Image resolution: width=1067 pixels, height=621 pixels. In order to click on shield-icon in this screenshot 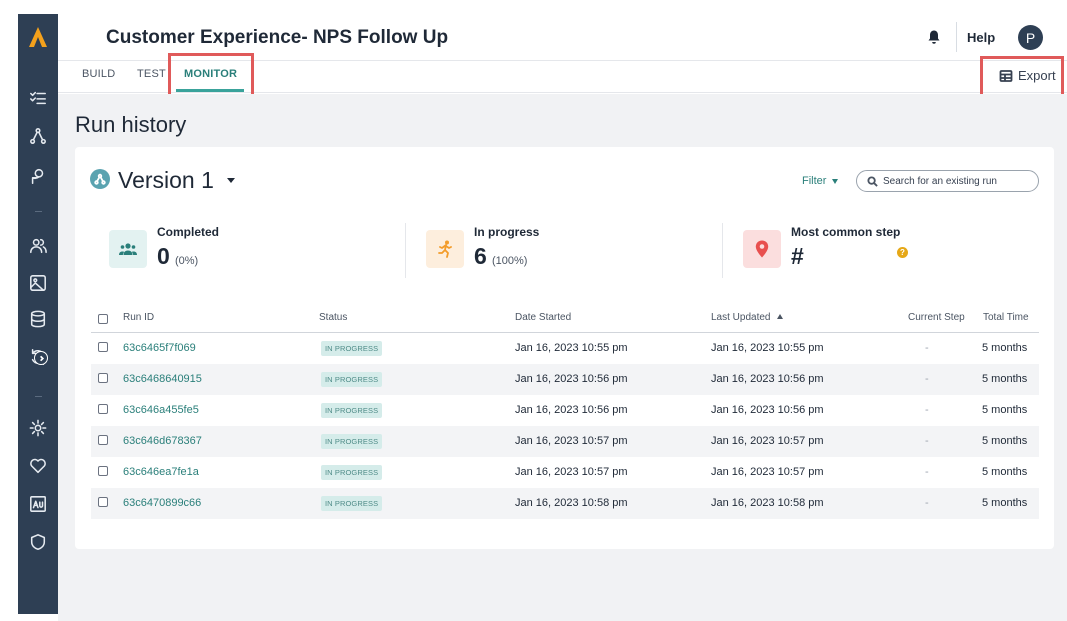, I will do `click(38, 542)`.